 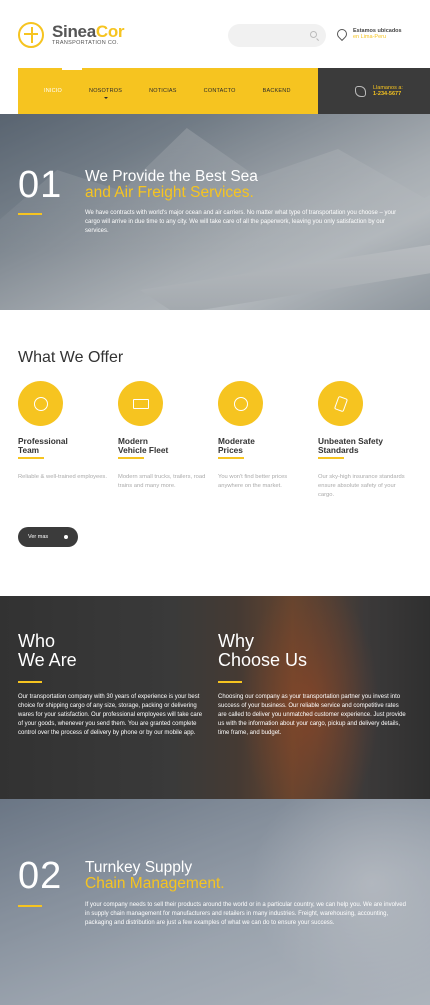 I want to click on nav-item-inicio: INICIO, so click(x=53, y=91).